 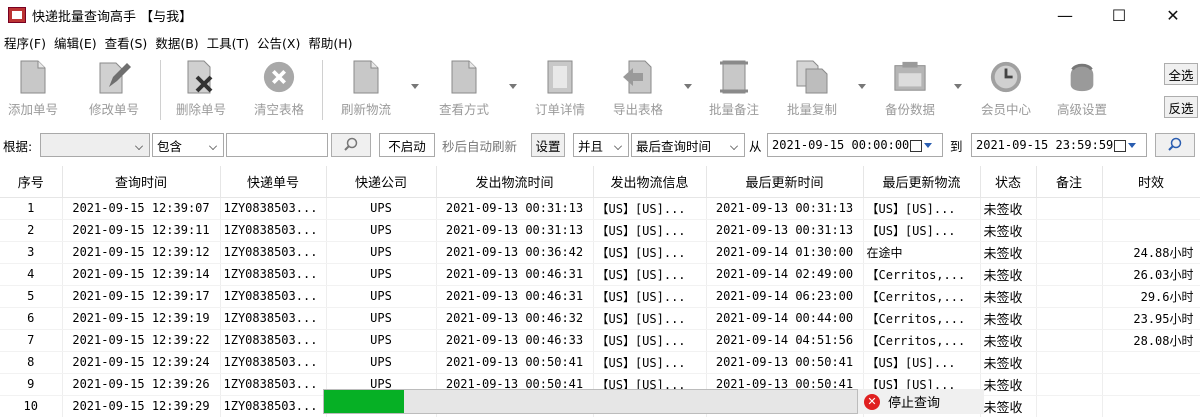 What do you see at coordinates (31, 340) in the screenshot?
I see `cell-index: 7` at bounding box center [31, 340].